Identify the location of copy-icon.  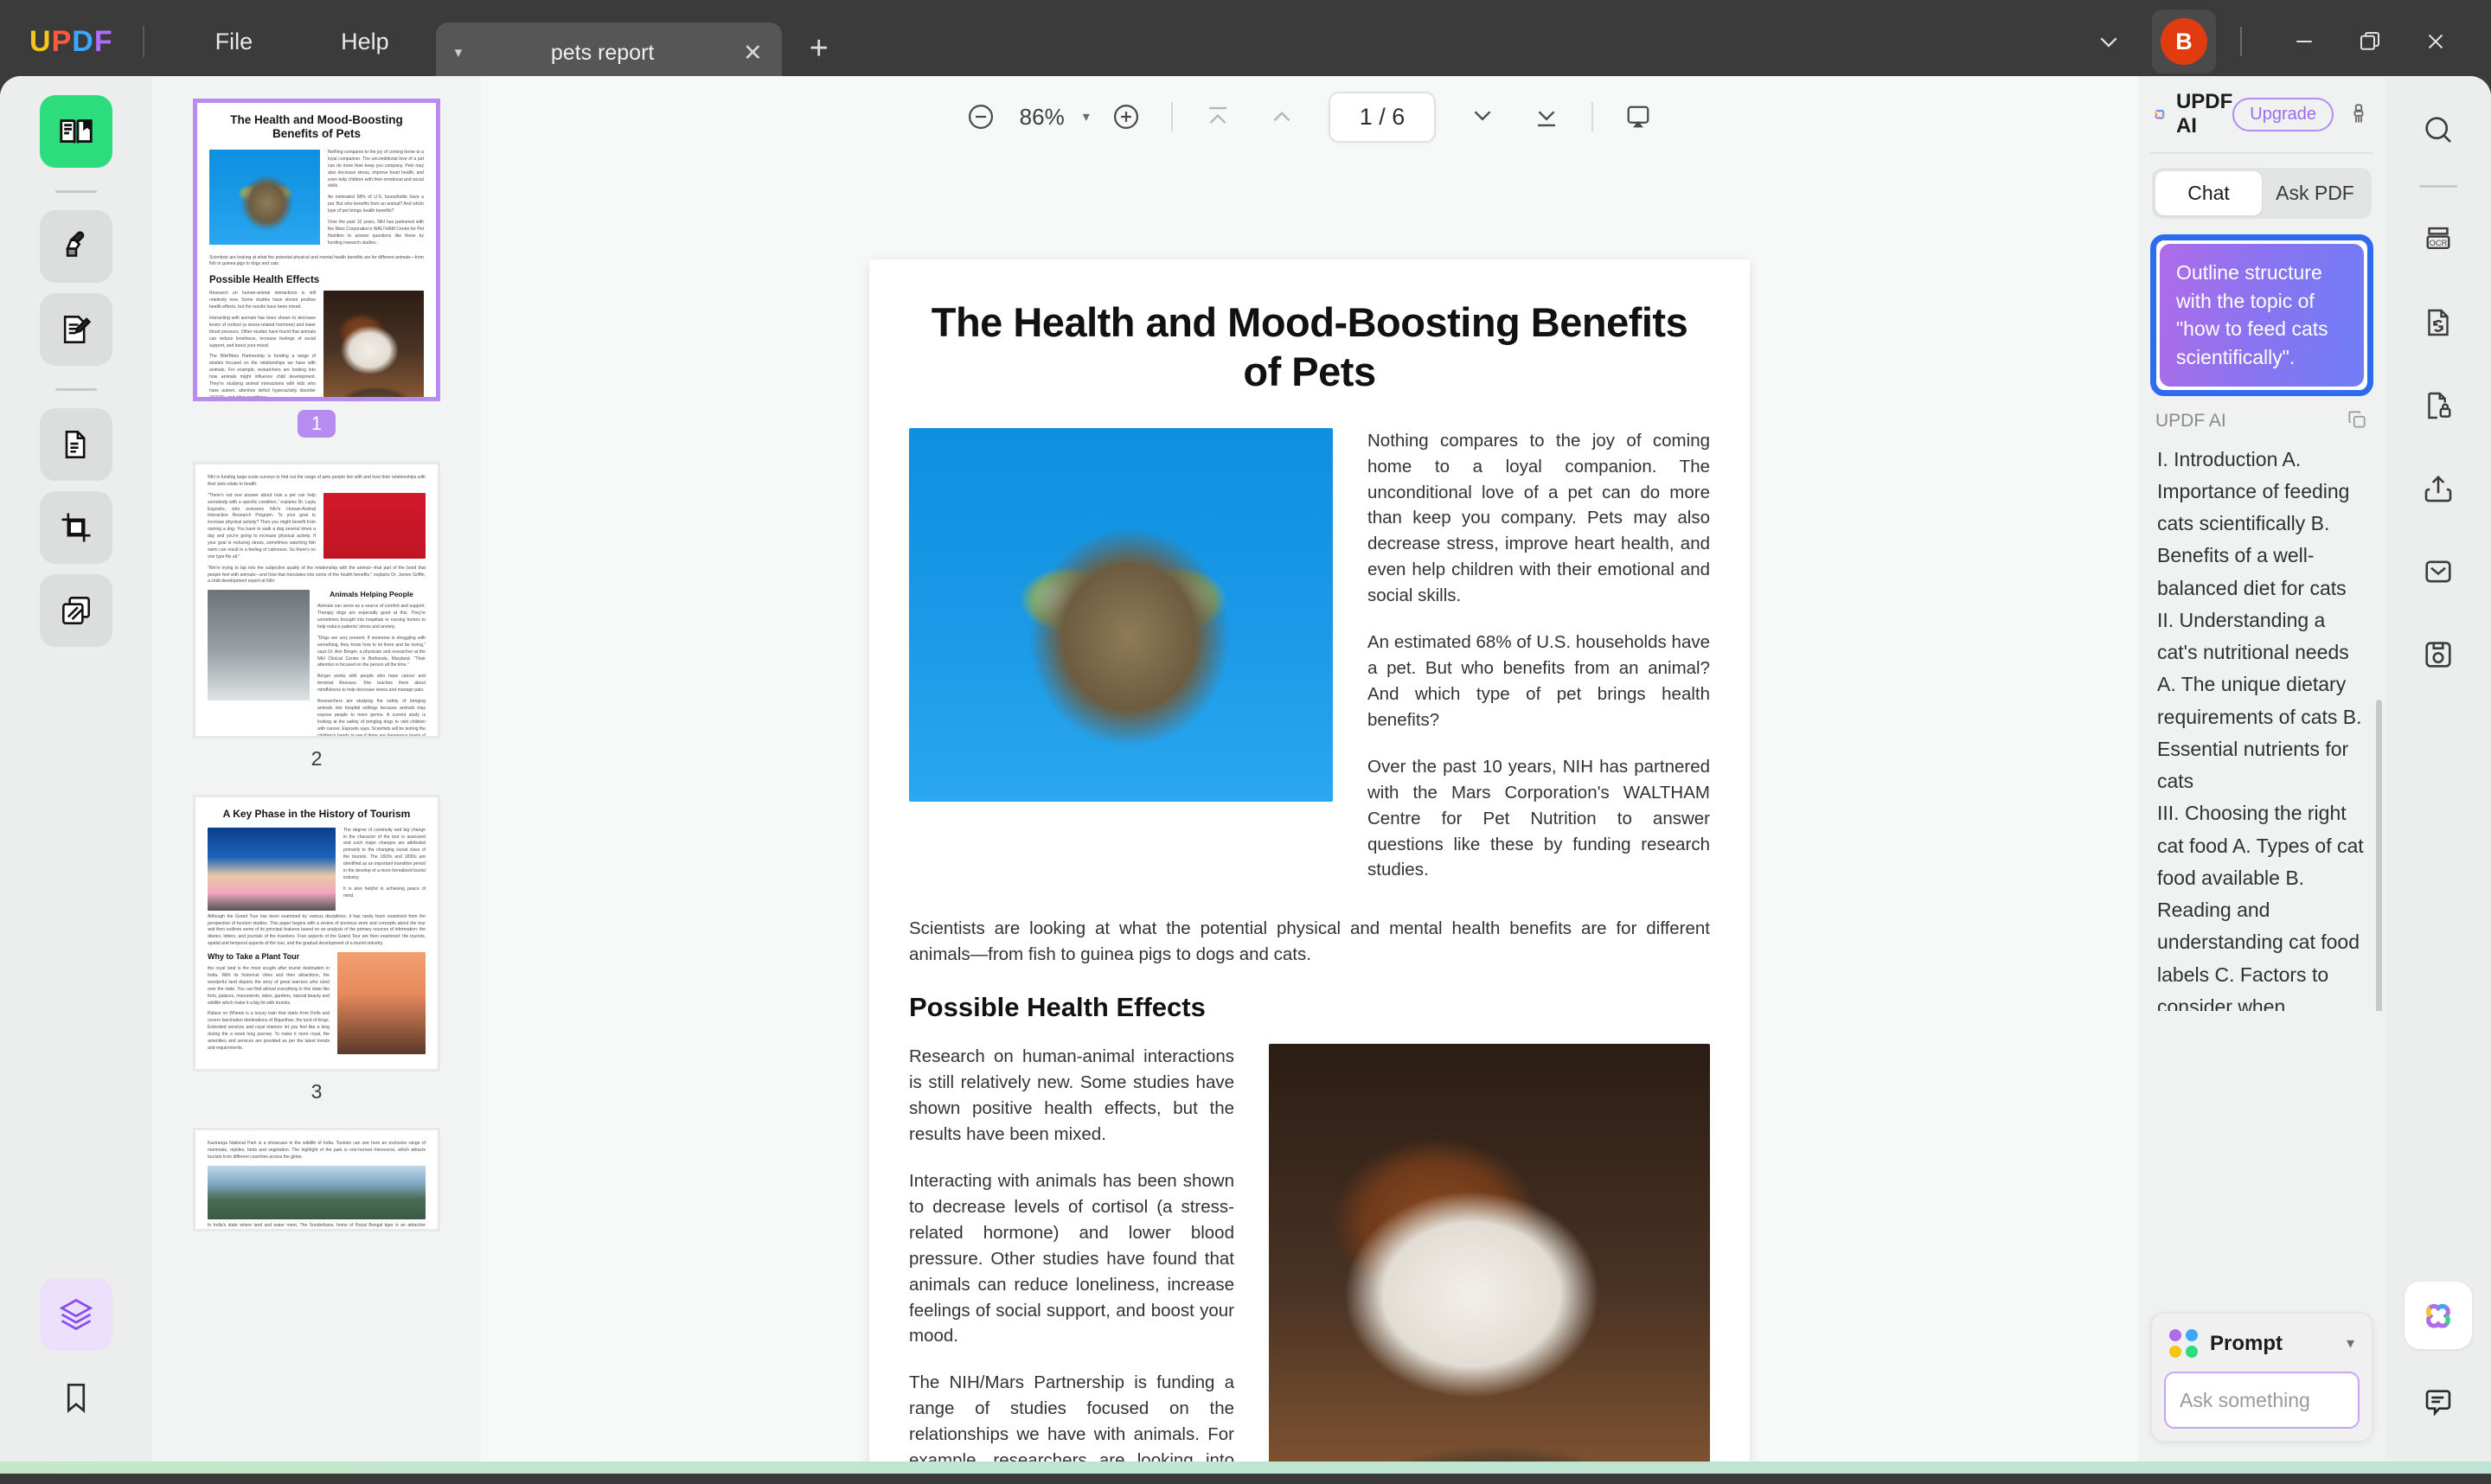
(2357, 422).